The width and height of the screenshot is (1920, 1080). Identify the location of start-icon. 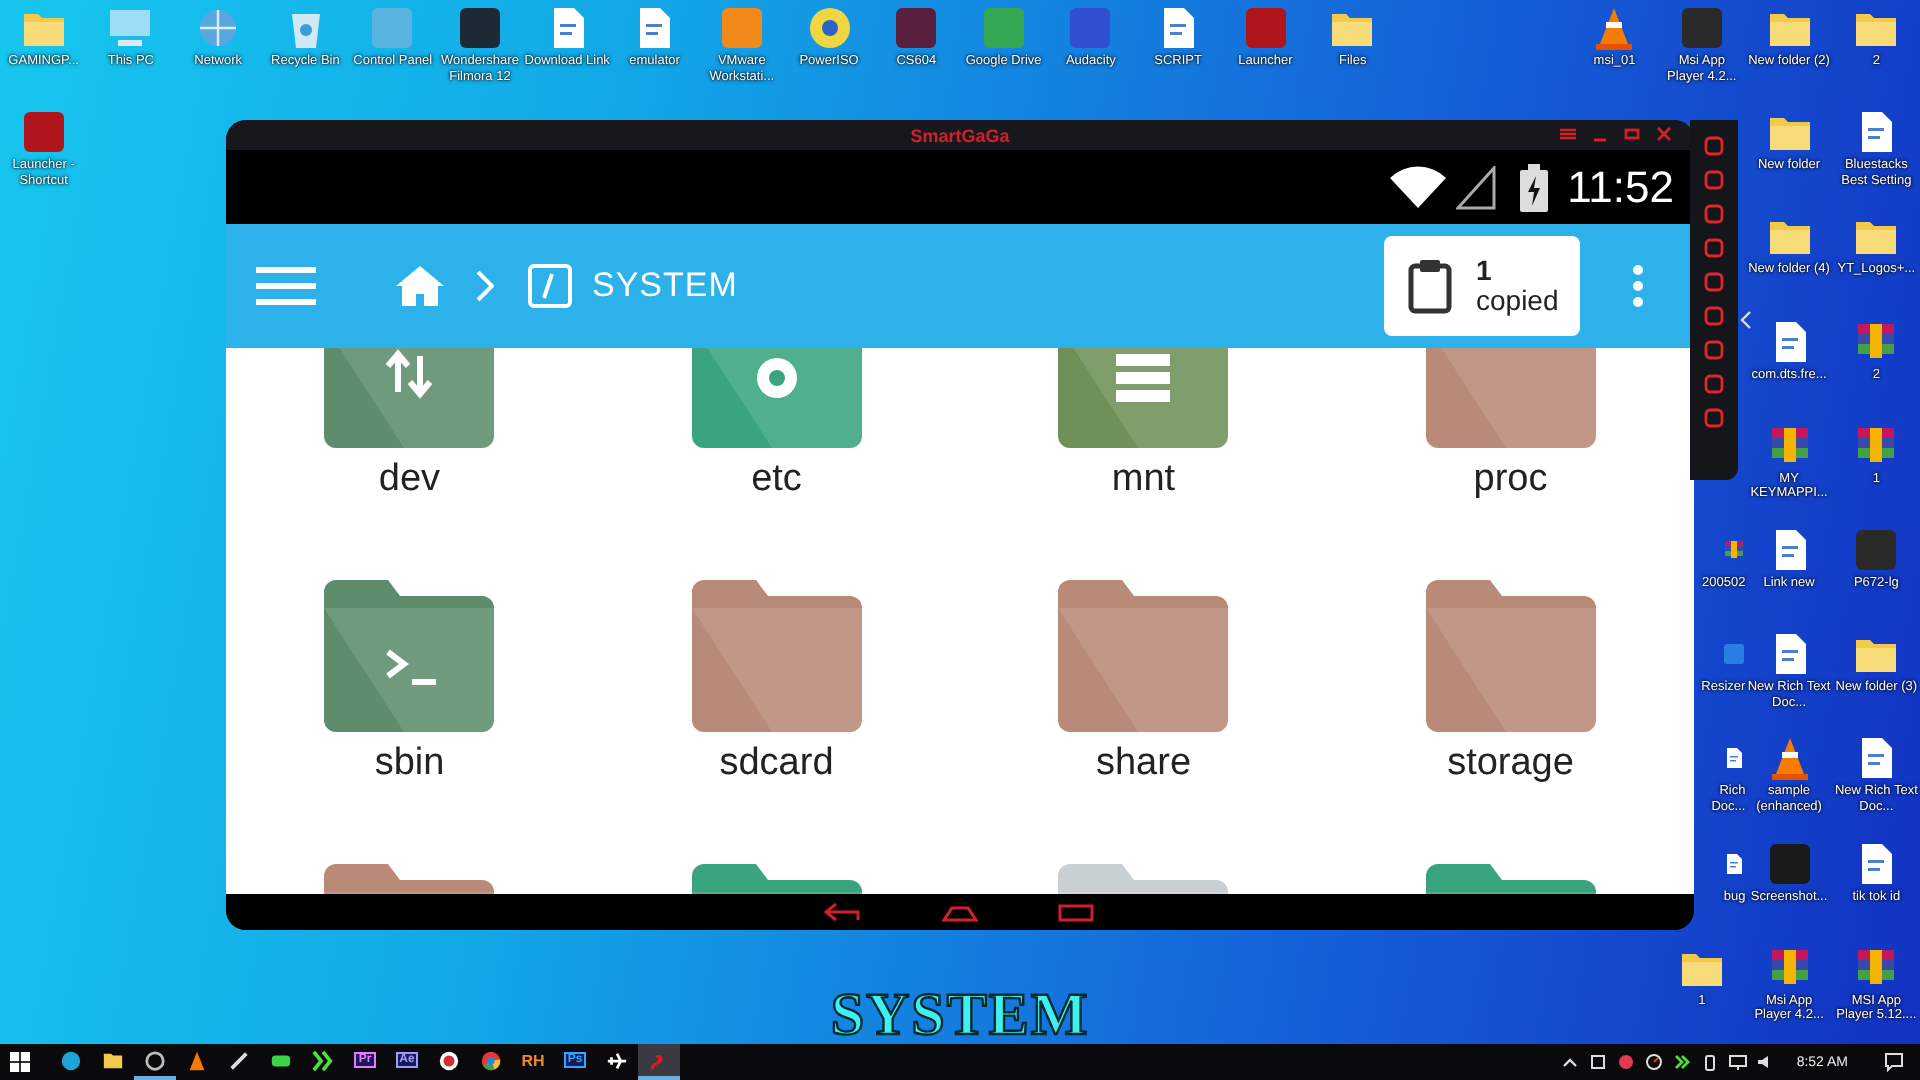
(20, 1062).